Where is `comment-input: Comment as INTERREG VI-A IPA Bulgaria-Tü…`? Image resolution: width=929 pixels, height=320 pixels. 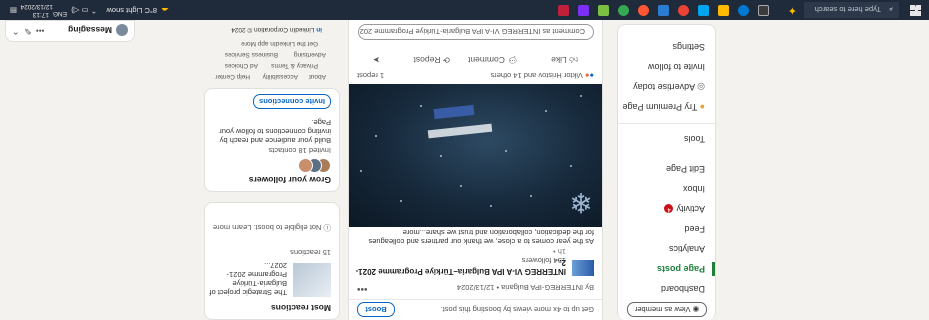 comment-input: Comment as INTERREG VI-A IPA Bulgaria-Tü… is located at coordinates (476, 32).